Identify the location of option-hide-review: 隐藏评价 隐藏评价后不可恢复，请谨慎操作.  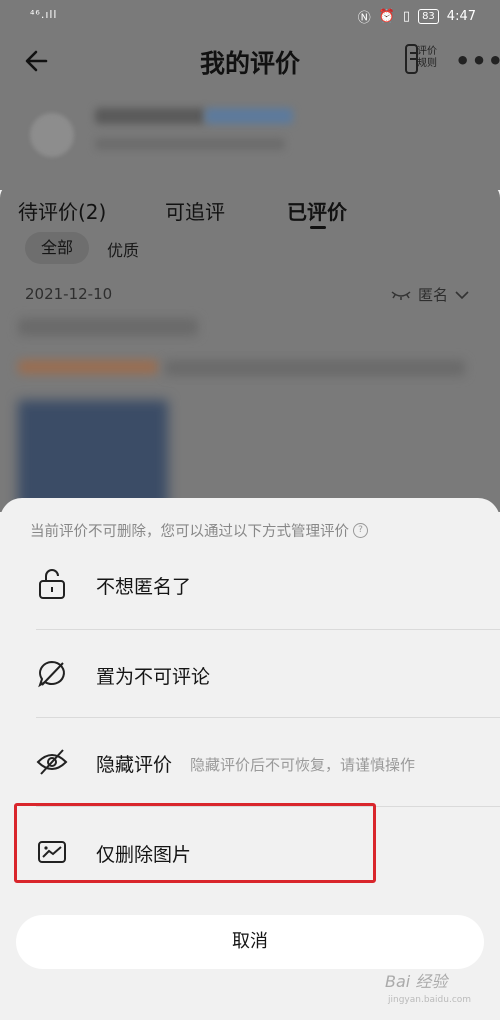
(250, 762).